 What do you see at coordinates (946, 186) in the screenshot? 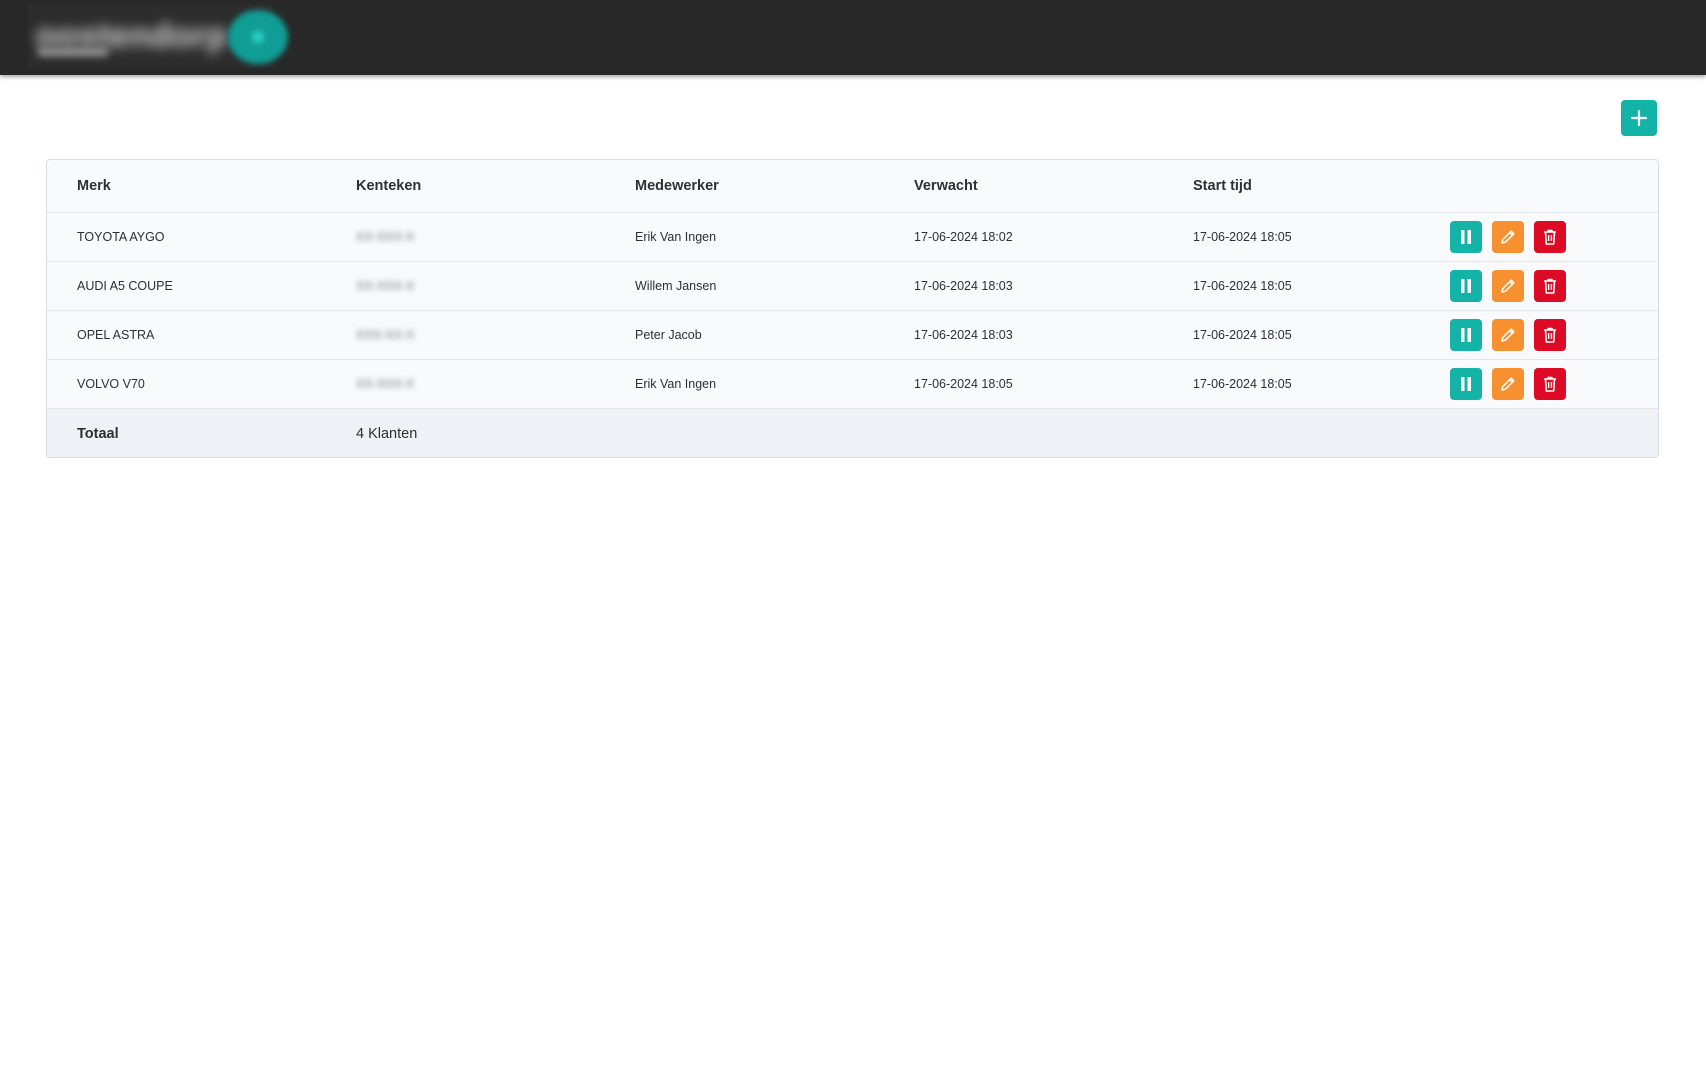
I see `column-header-verwacht: Verwacht` at bounding box center [946, 186].